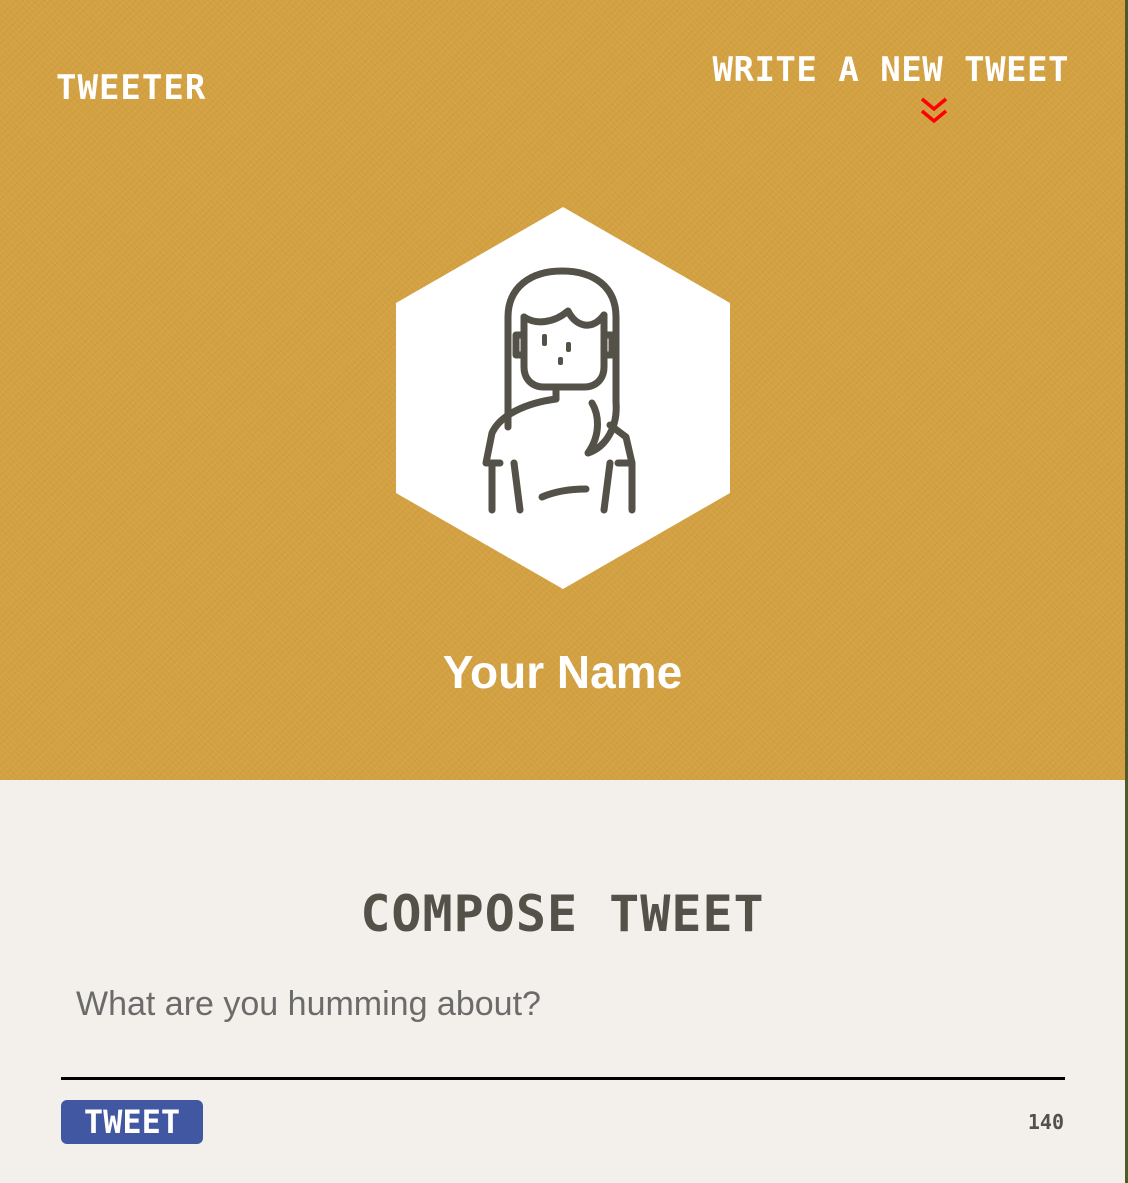 The height and width of the screenshot is (1183, 1128). What do you see at coordinates (1045, 1122) in the screenshot?
I see `character-counter: 140` at bounding box center [1045, 1122].